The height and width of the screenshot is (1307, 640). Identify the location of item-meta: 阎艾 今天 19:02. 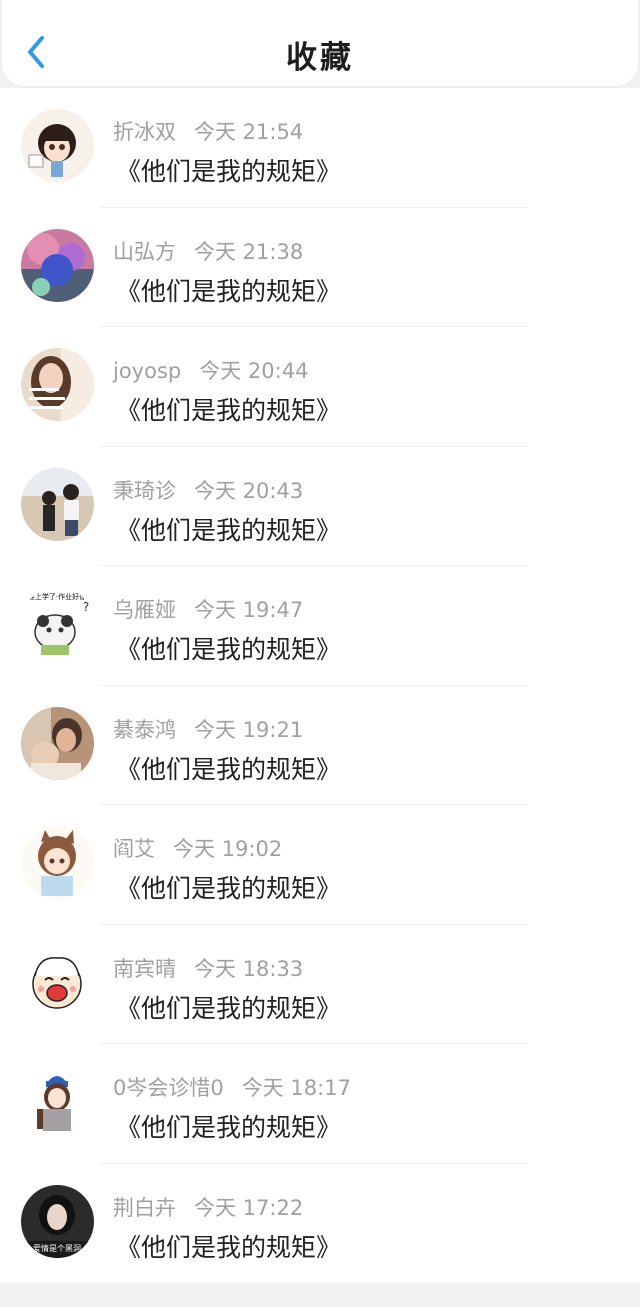
(197, 848).